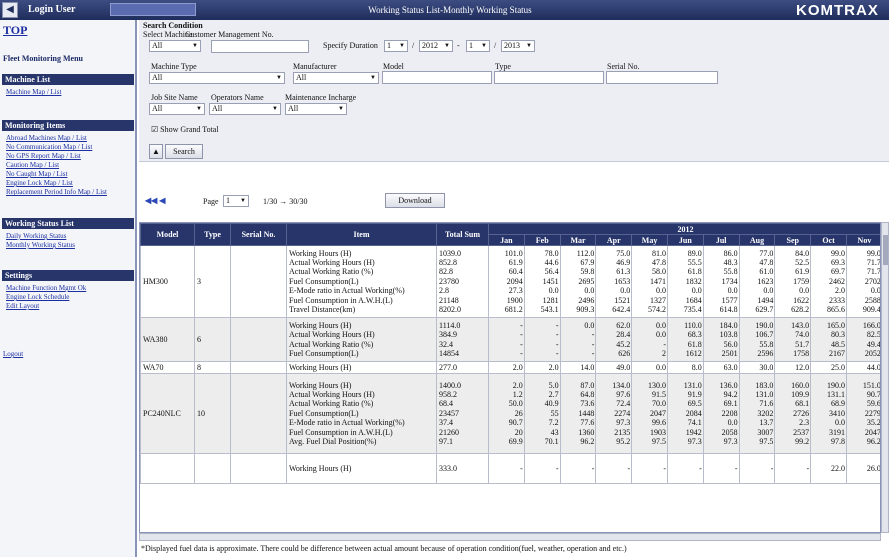 The width and height of the screenshot is (889, 557). I want to click on month-value: 2.3, so click(804, 423).